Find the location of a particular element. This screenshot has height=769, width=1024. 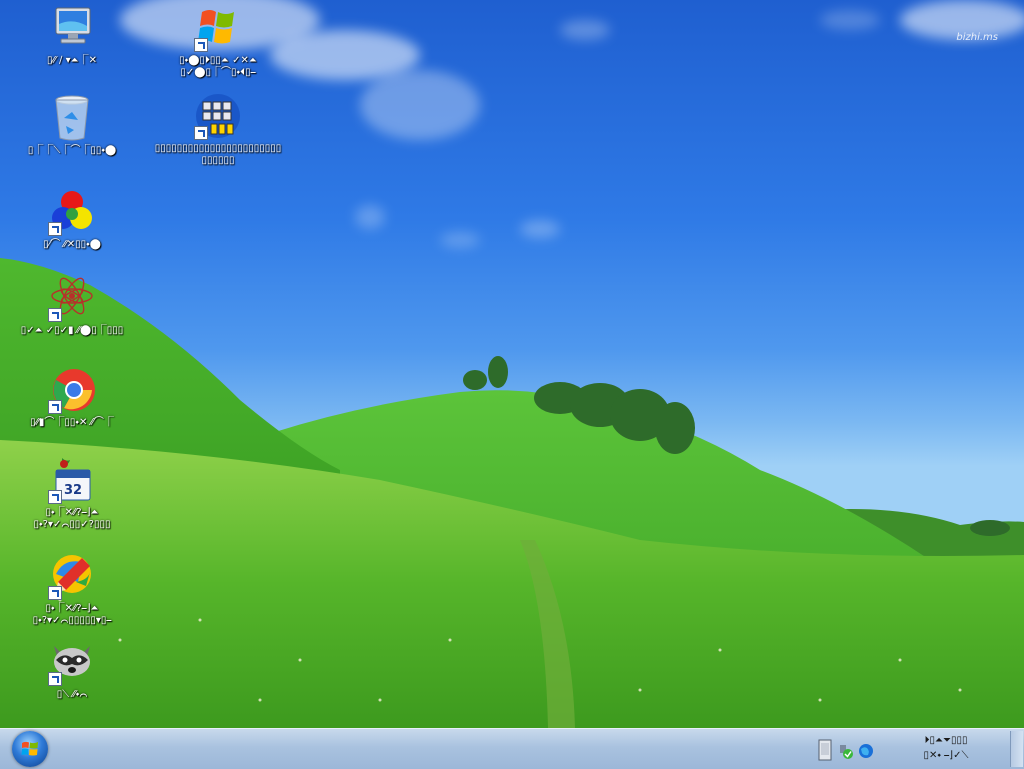

desktop-icon-label: ▯⁄⌒ ⁄⁄✕▯▯⬩⬤ is located at coordinates (72, 244).